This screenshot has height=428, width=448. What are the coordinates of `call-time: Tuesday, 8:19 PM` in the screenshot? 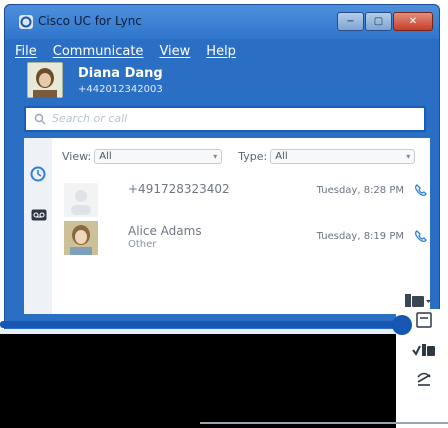 It's located at (360, 236).